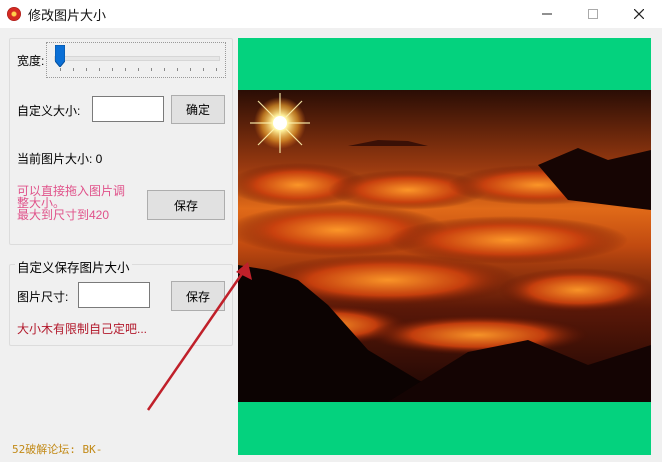  I want to click on window-title: 修改图片大小, so click(67, 15).